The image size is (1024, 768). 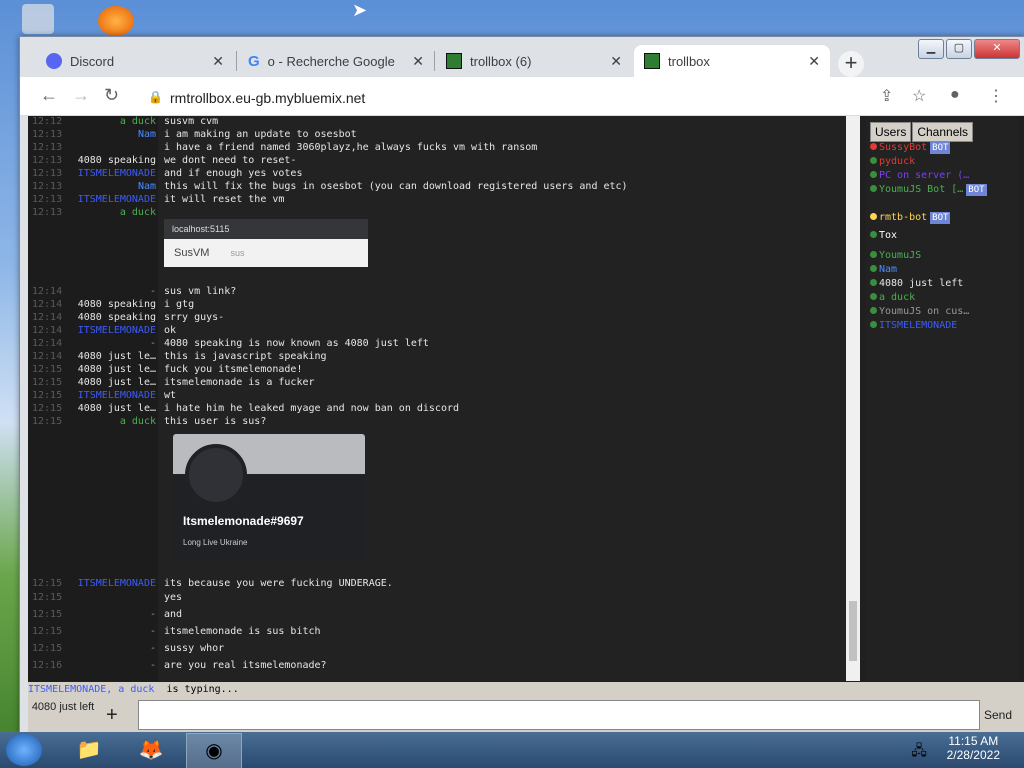 What do you see at coordinates (111, 95) in the screenshot?
I see `reload-icon: ↻` at bounding box center [111, 95].